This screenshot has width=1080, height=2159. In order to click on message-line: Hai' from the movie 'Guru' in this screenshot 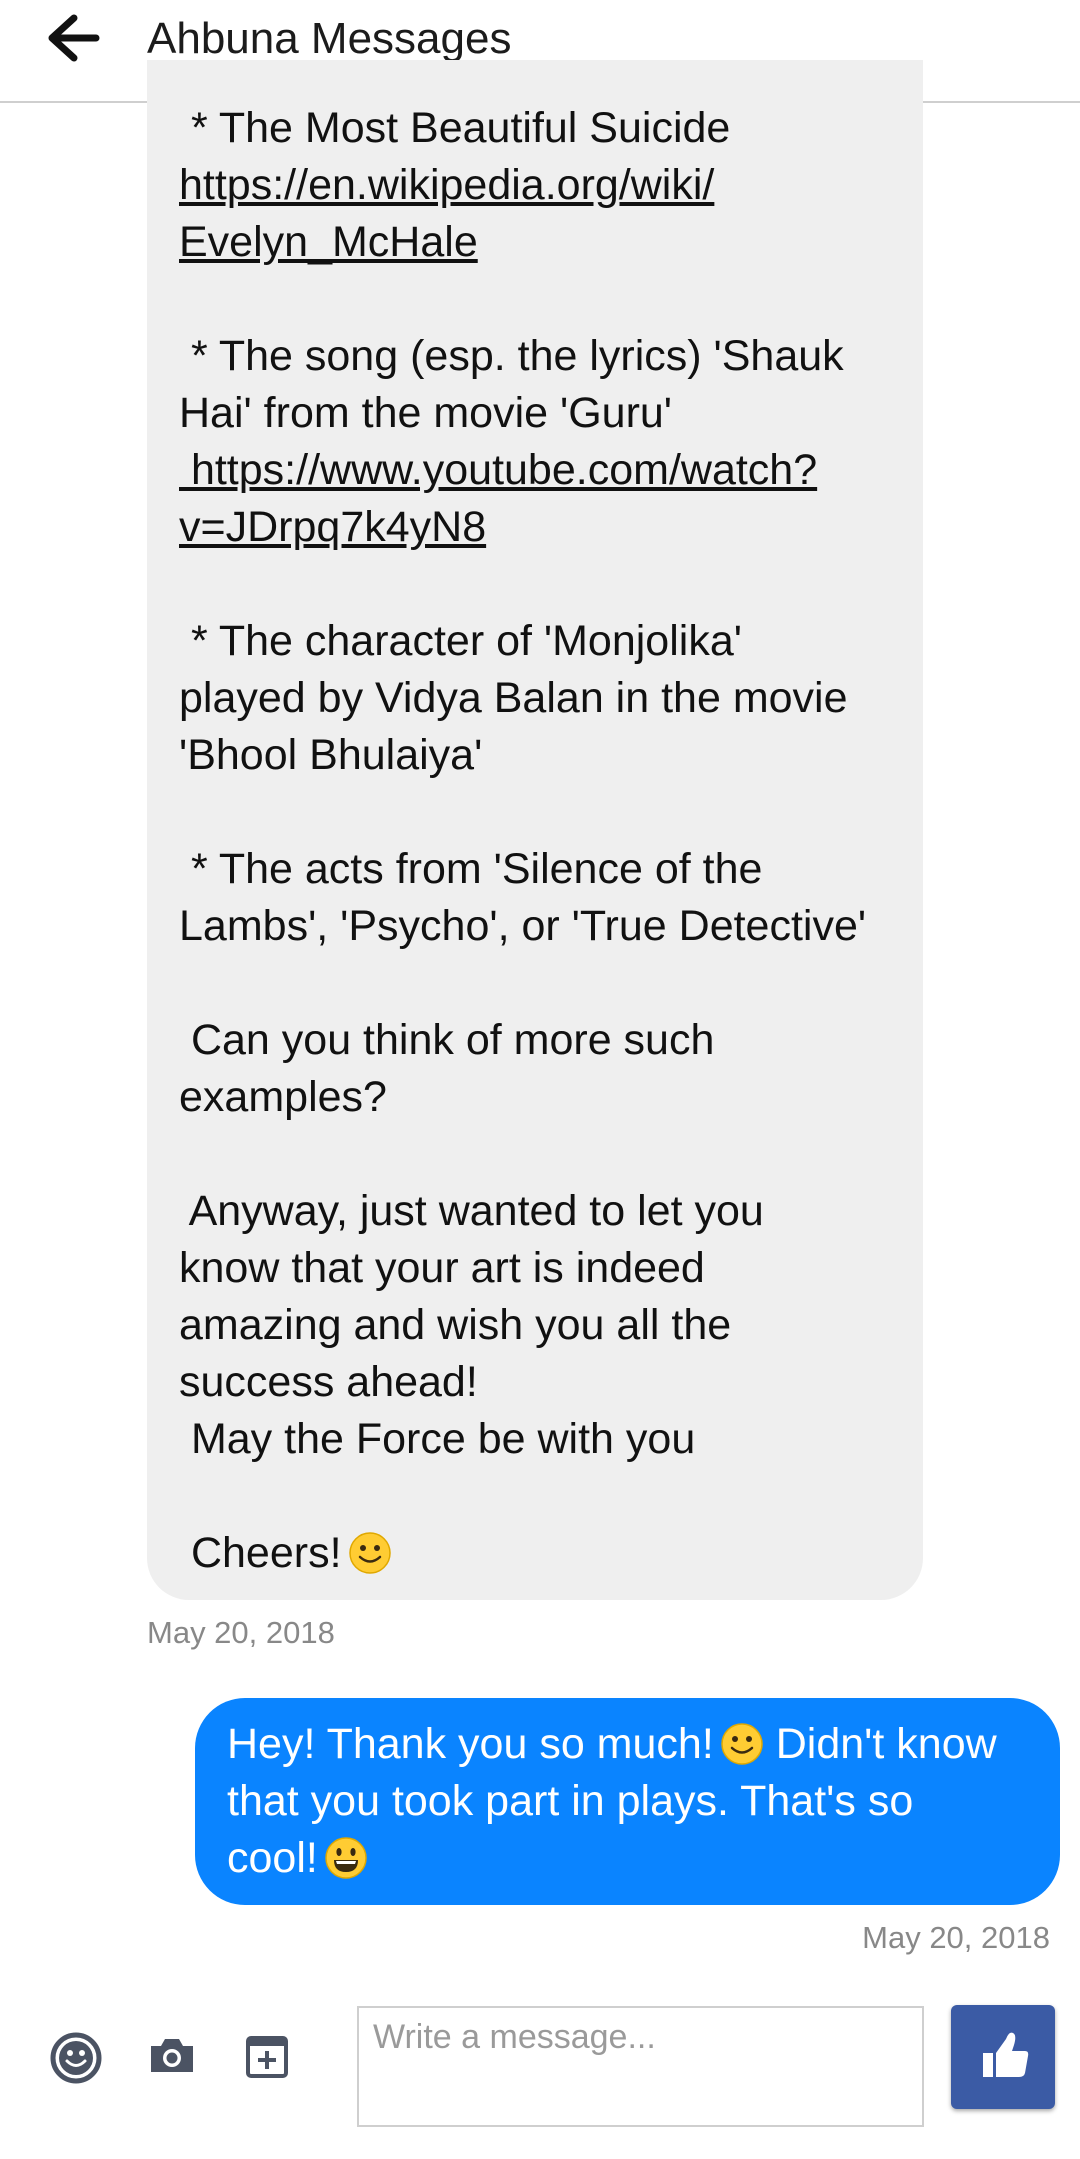, I will do `click(426, 413)`.